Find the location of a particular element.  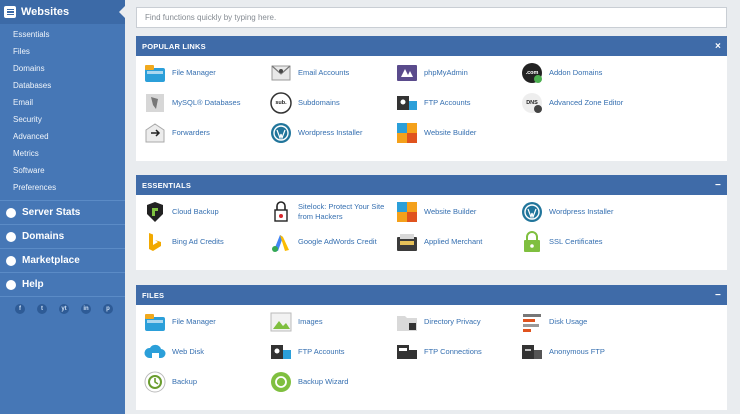

files-item-images: Images is located at coordinates (333, 322).